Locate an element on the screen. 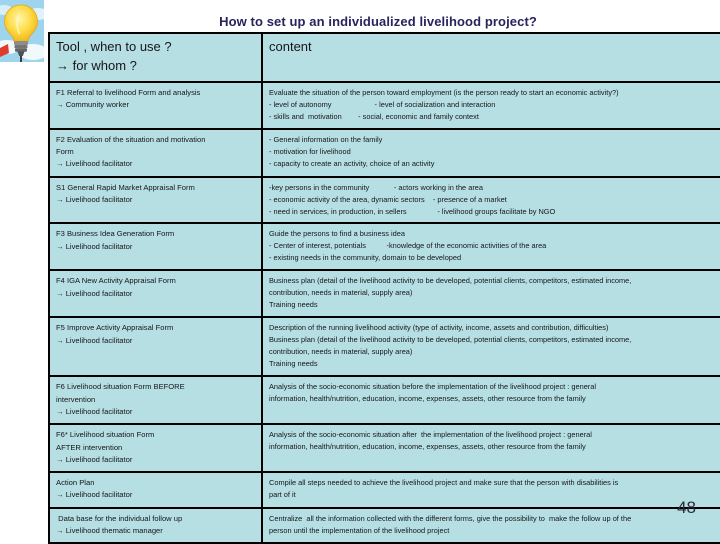  tool-line: Data base for the individual follow up is located at coordinates (119, 518).